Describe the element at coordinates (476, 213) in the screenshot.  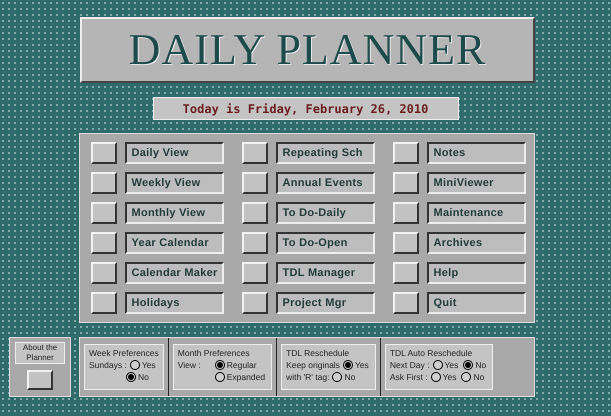
I see `menu-label: Maintenance` at that location.